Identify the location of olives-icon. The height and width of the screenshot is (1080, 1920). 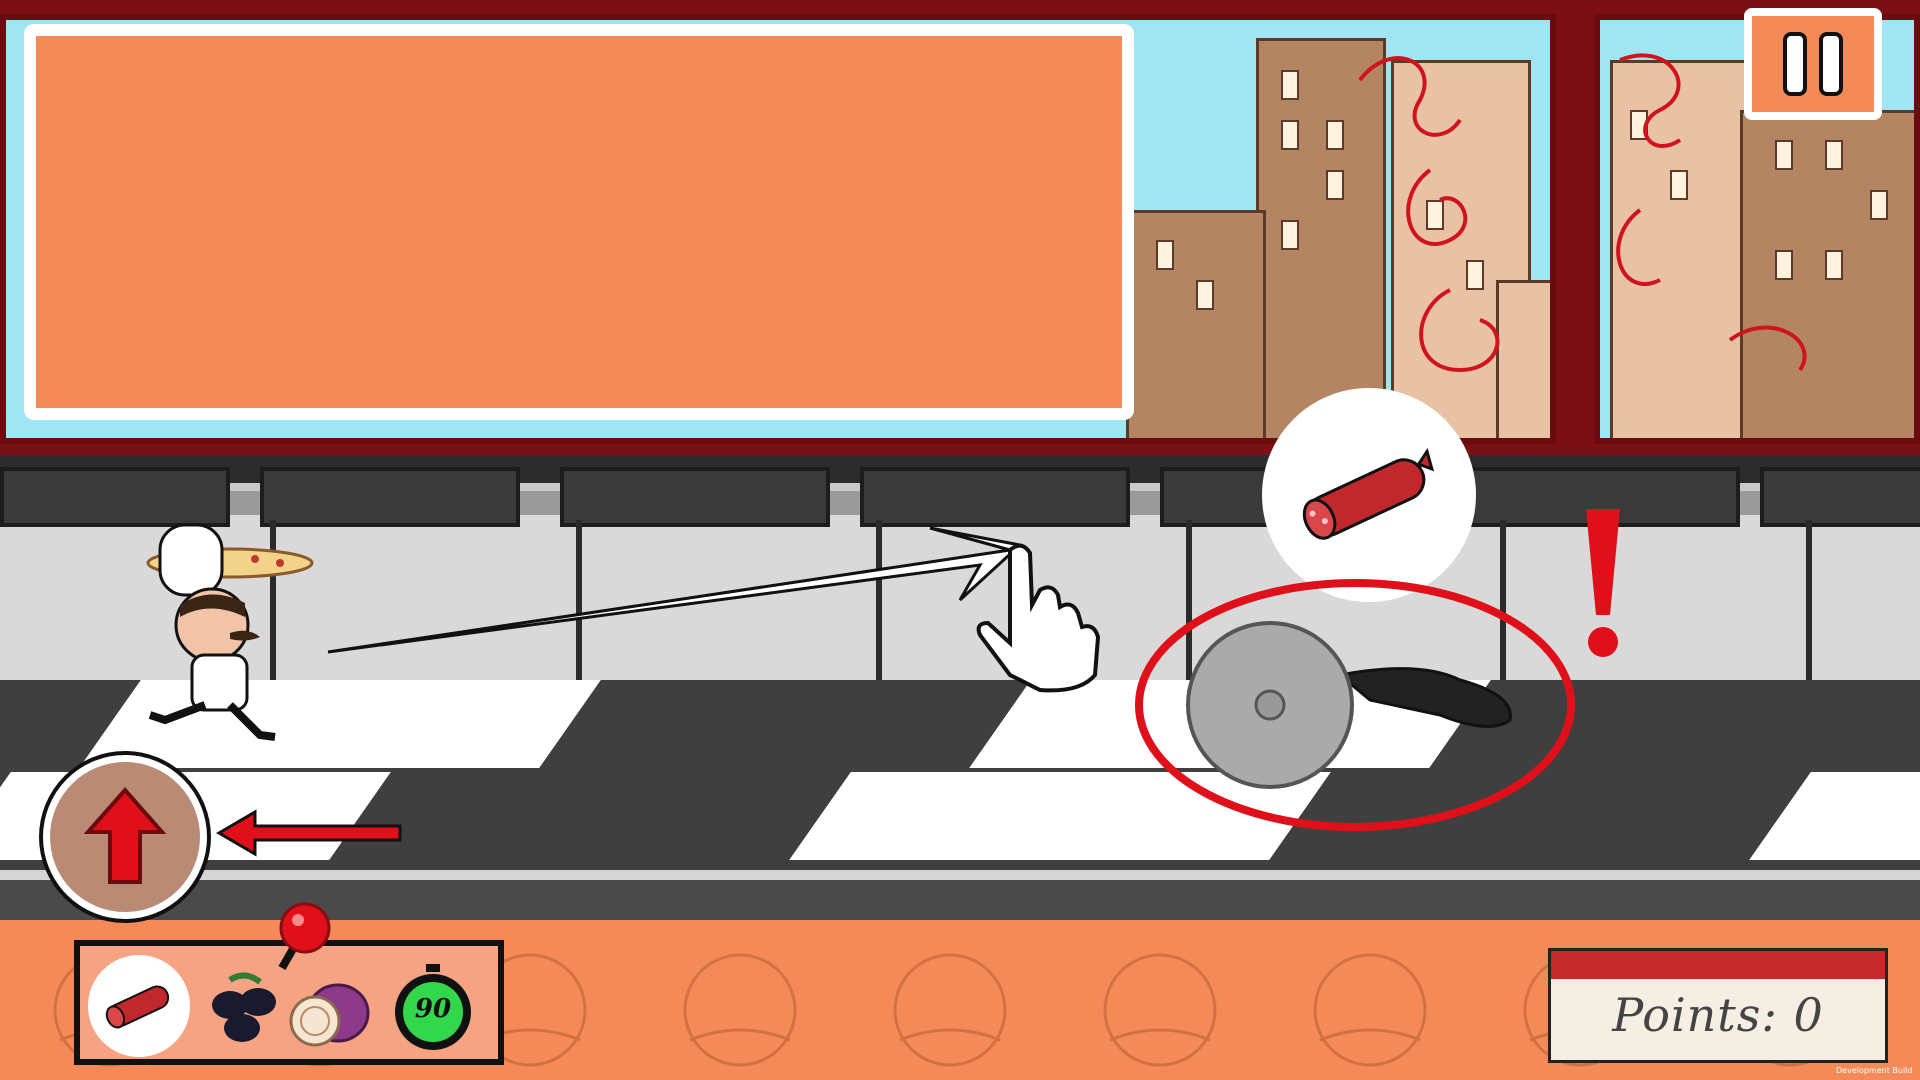
(245, 1005).